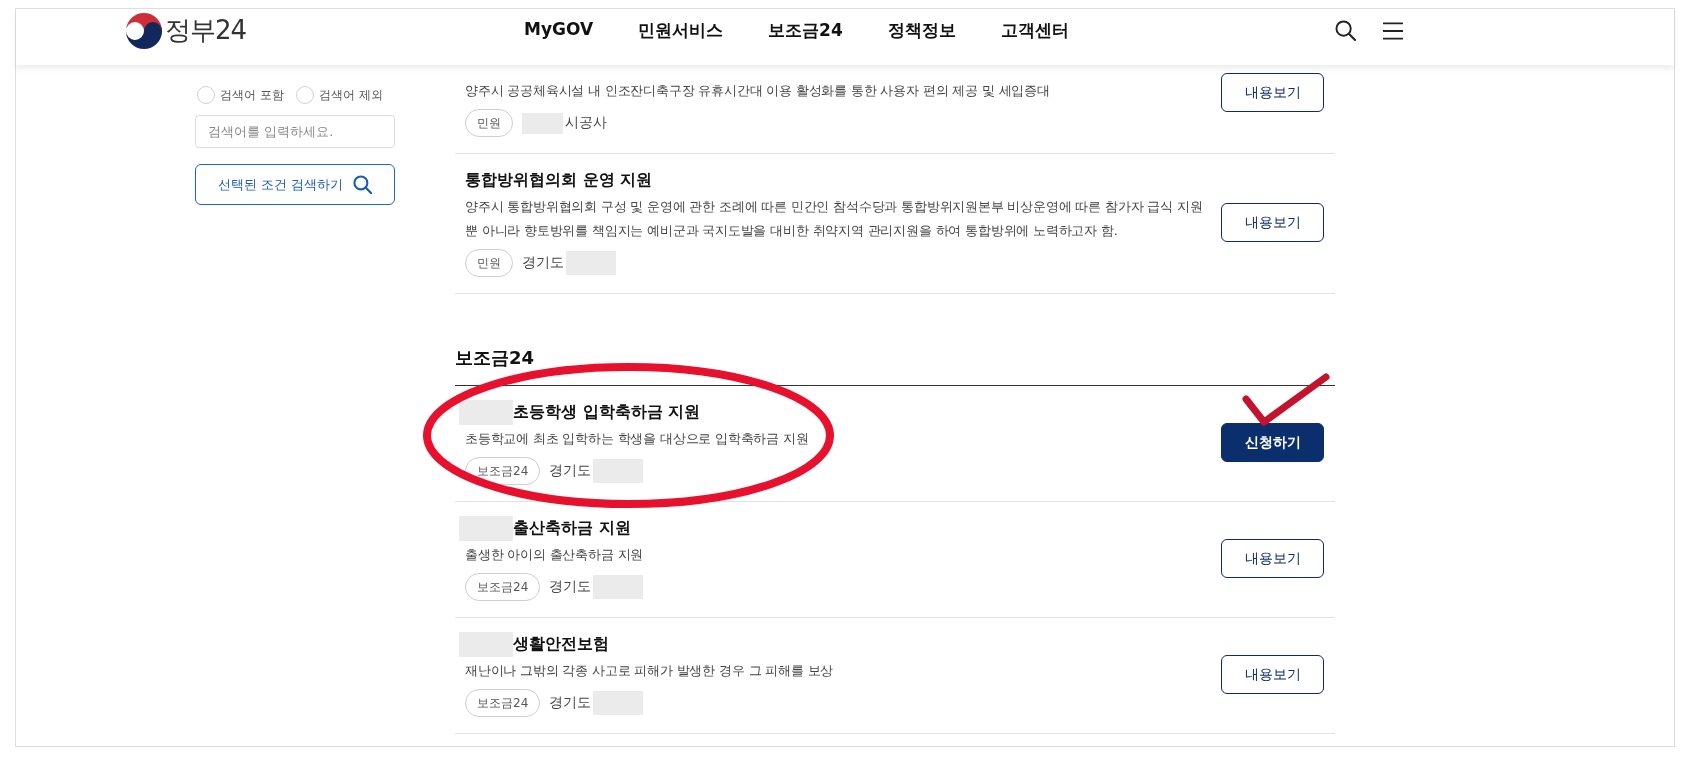 The height and width of the screenshot is (765, 1691). What do you see at coordinates (1034, 30) in the screenshot?
I see `nav-link: 고객센터` at bounding box center [1034, 30].